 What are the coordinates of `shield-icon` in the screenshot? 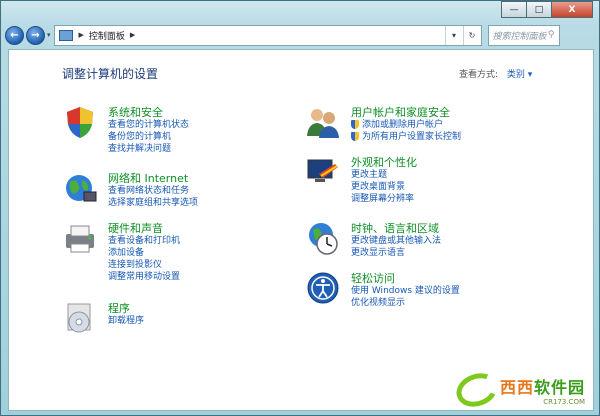 It's located at (80, 122).